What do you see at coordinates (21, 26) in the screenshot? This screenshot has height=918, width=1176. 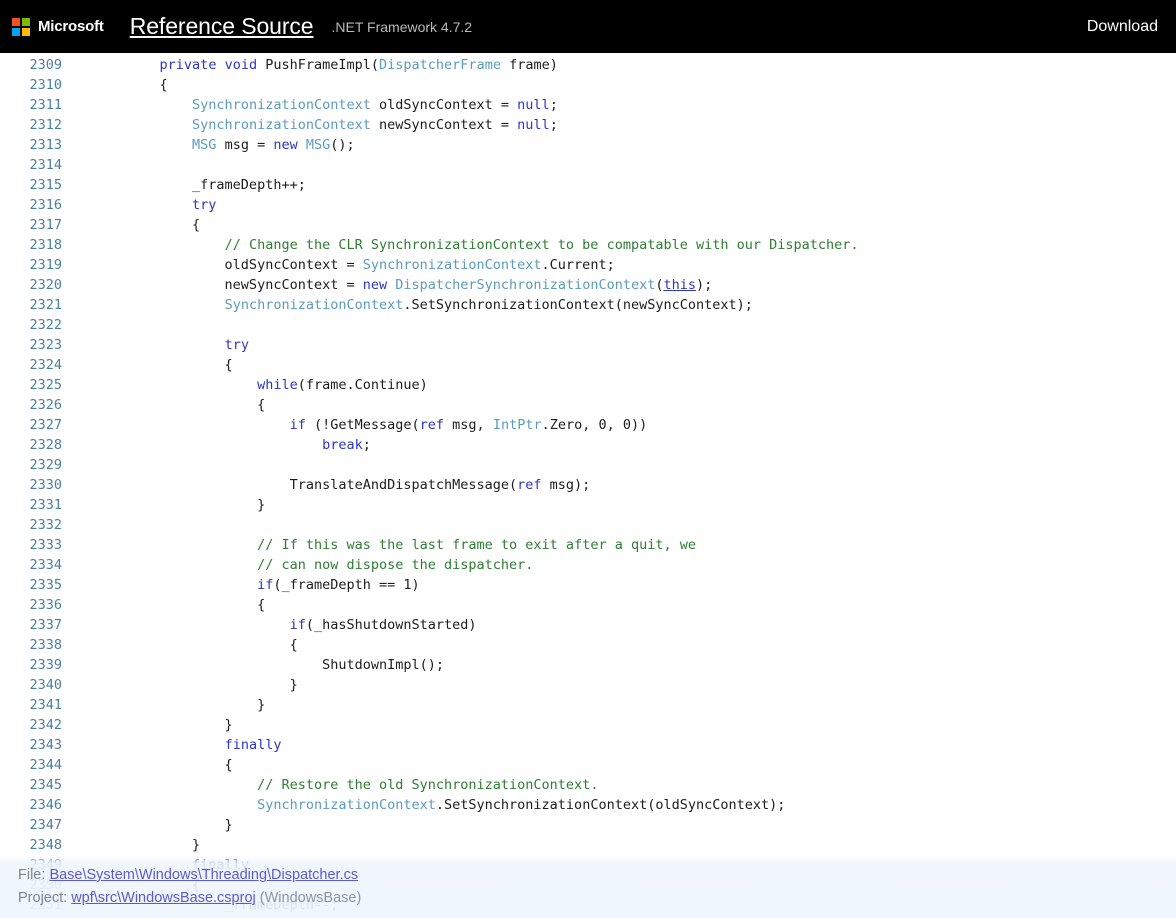 I see `microsoft-squares-icon` at bounding box center [21, 26].